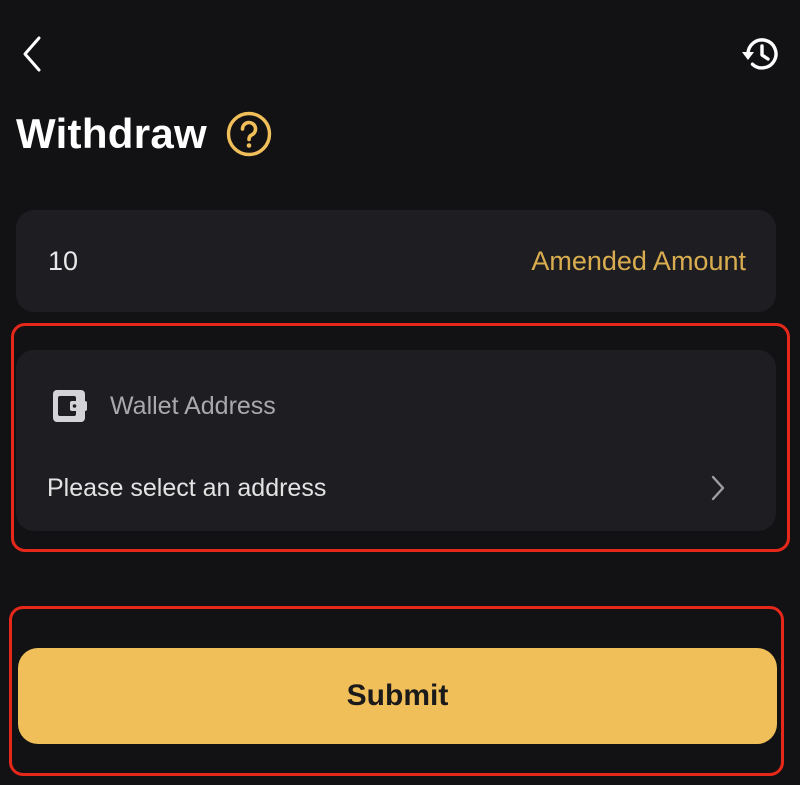 Image resolution: width=800 pixels, height=785 pixels. What do you see at coordinates (112, 133) in the screenshot?
I see `page-title: Withdraw` at bounding box center [112, 133].